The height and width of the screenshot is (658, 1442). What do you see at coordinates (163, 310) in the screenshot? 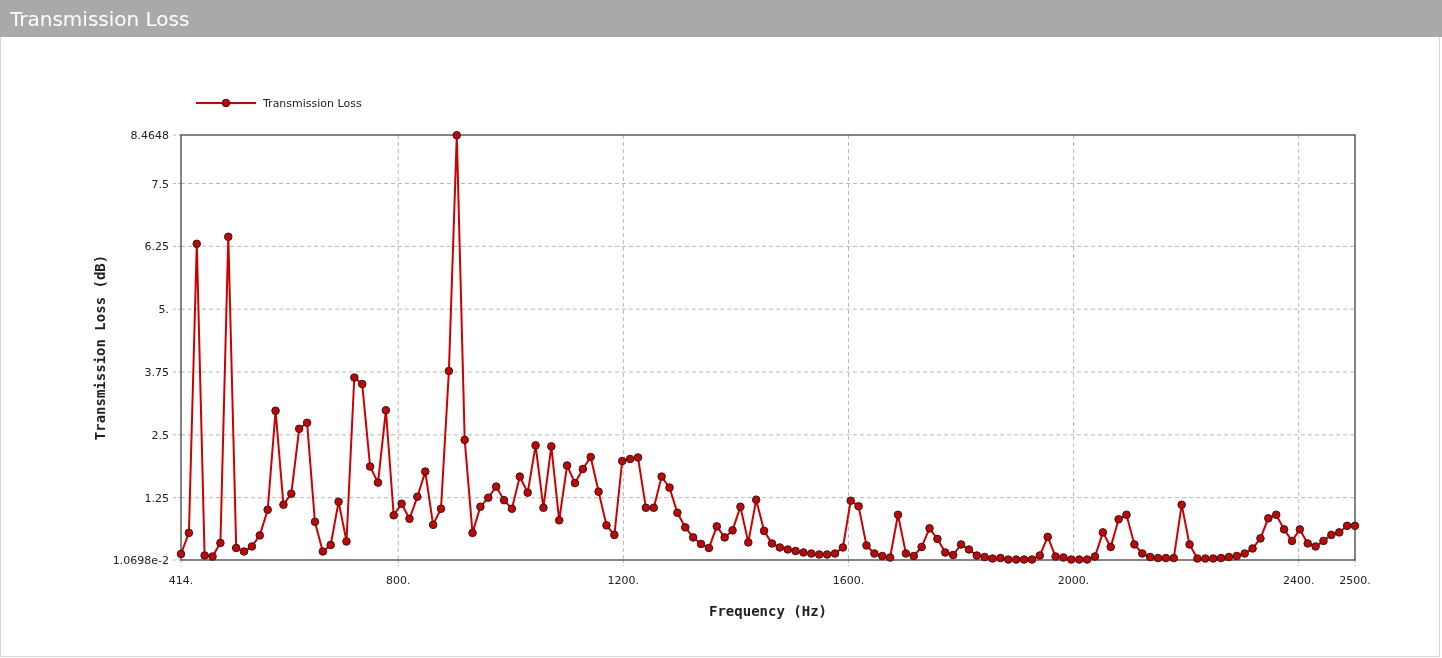
I see `axis-tick-label: 5.` at bounding box center [163, 310].